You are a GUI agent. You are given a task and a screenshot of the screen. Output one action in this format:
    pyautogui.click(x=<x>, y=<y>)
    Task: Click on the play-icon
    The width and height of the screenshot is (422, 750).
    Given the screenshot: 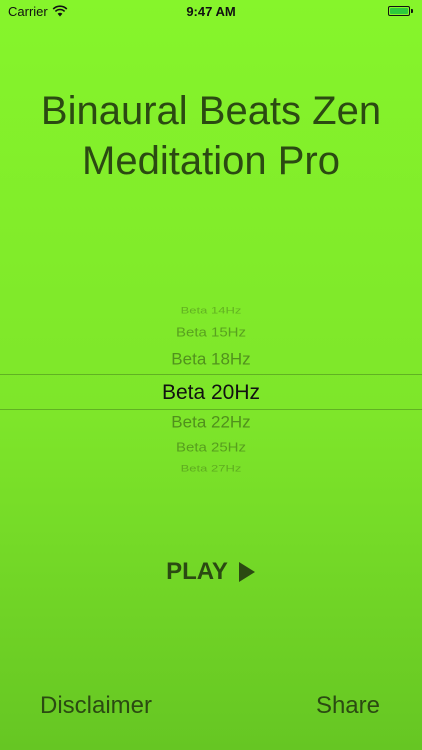 What is the action you would take?
    pyautogui.click(x=246, y=572)
    